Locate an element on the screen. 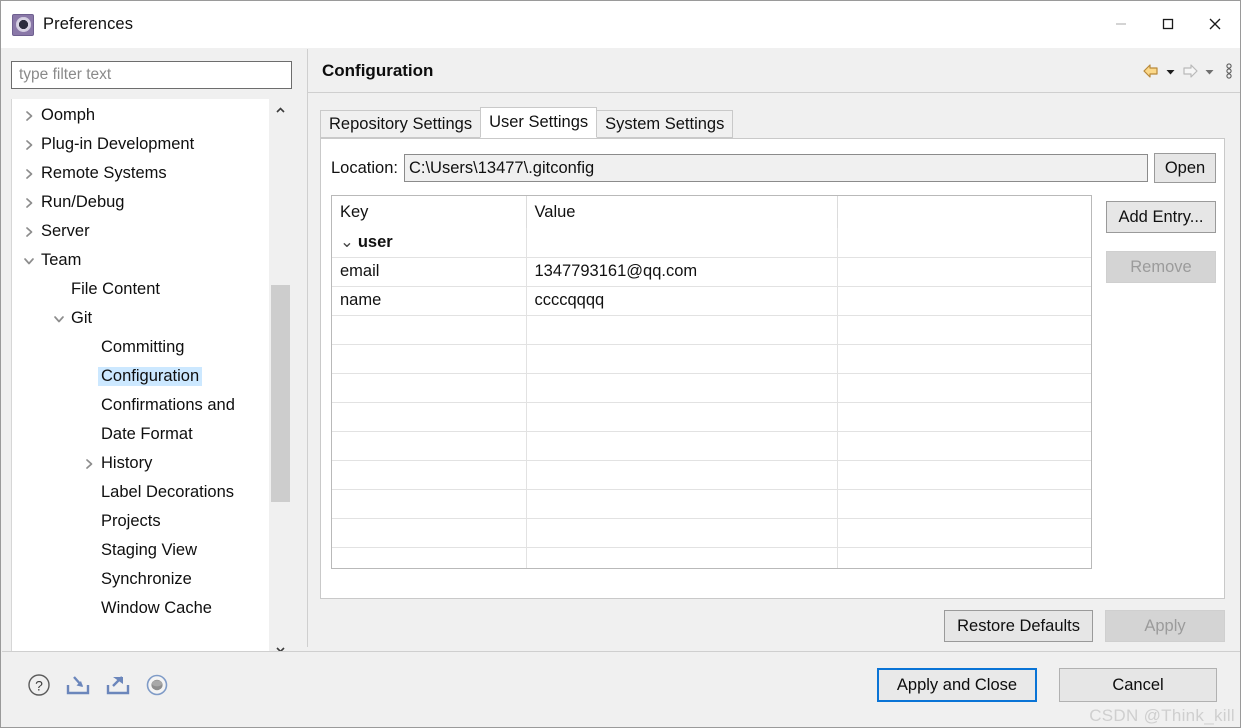 The width and height of the screenshot is (1241, 728). sidebar-item-history: History is located at coordinates (141, 463).